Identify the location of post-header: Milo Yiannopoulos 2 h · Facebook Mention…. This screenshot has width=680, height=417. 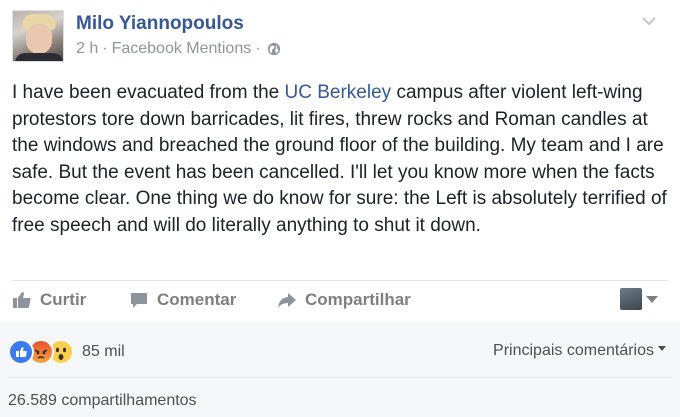
(340, 38).